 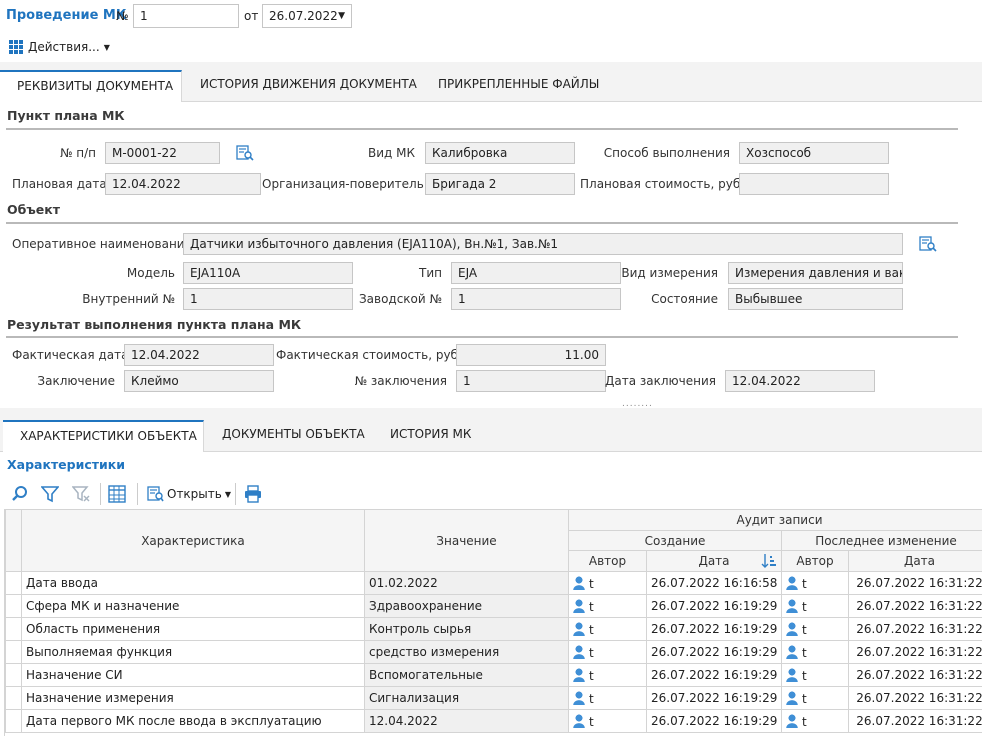 What do you see at coordinates (193, 606) in the screenshot?
I see `cell-characteristic: Сфера МК и назначение` at bounding box center [193, 606].